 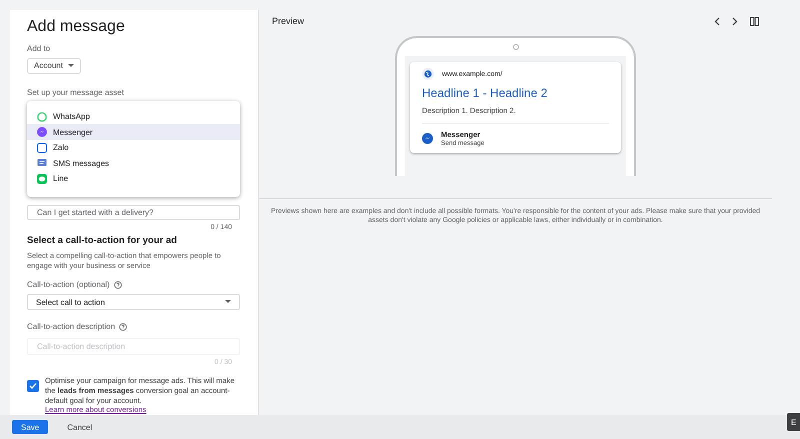 I want to click on preview-title: Preview, so click(x=288, y=21).